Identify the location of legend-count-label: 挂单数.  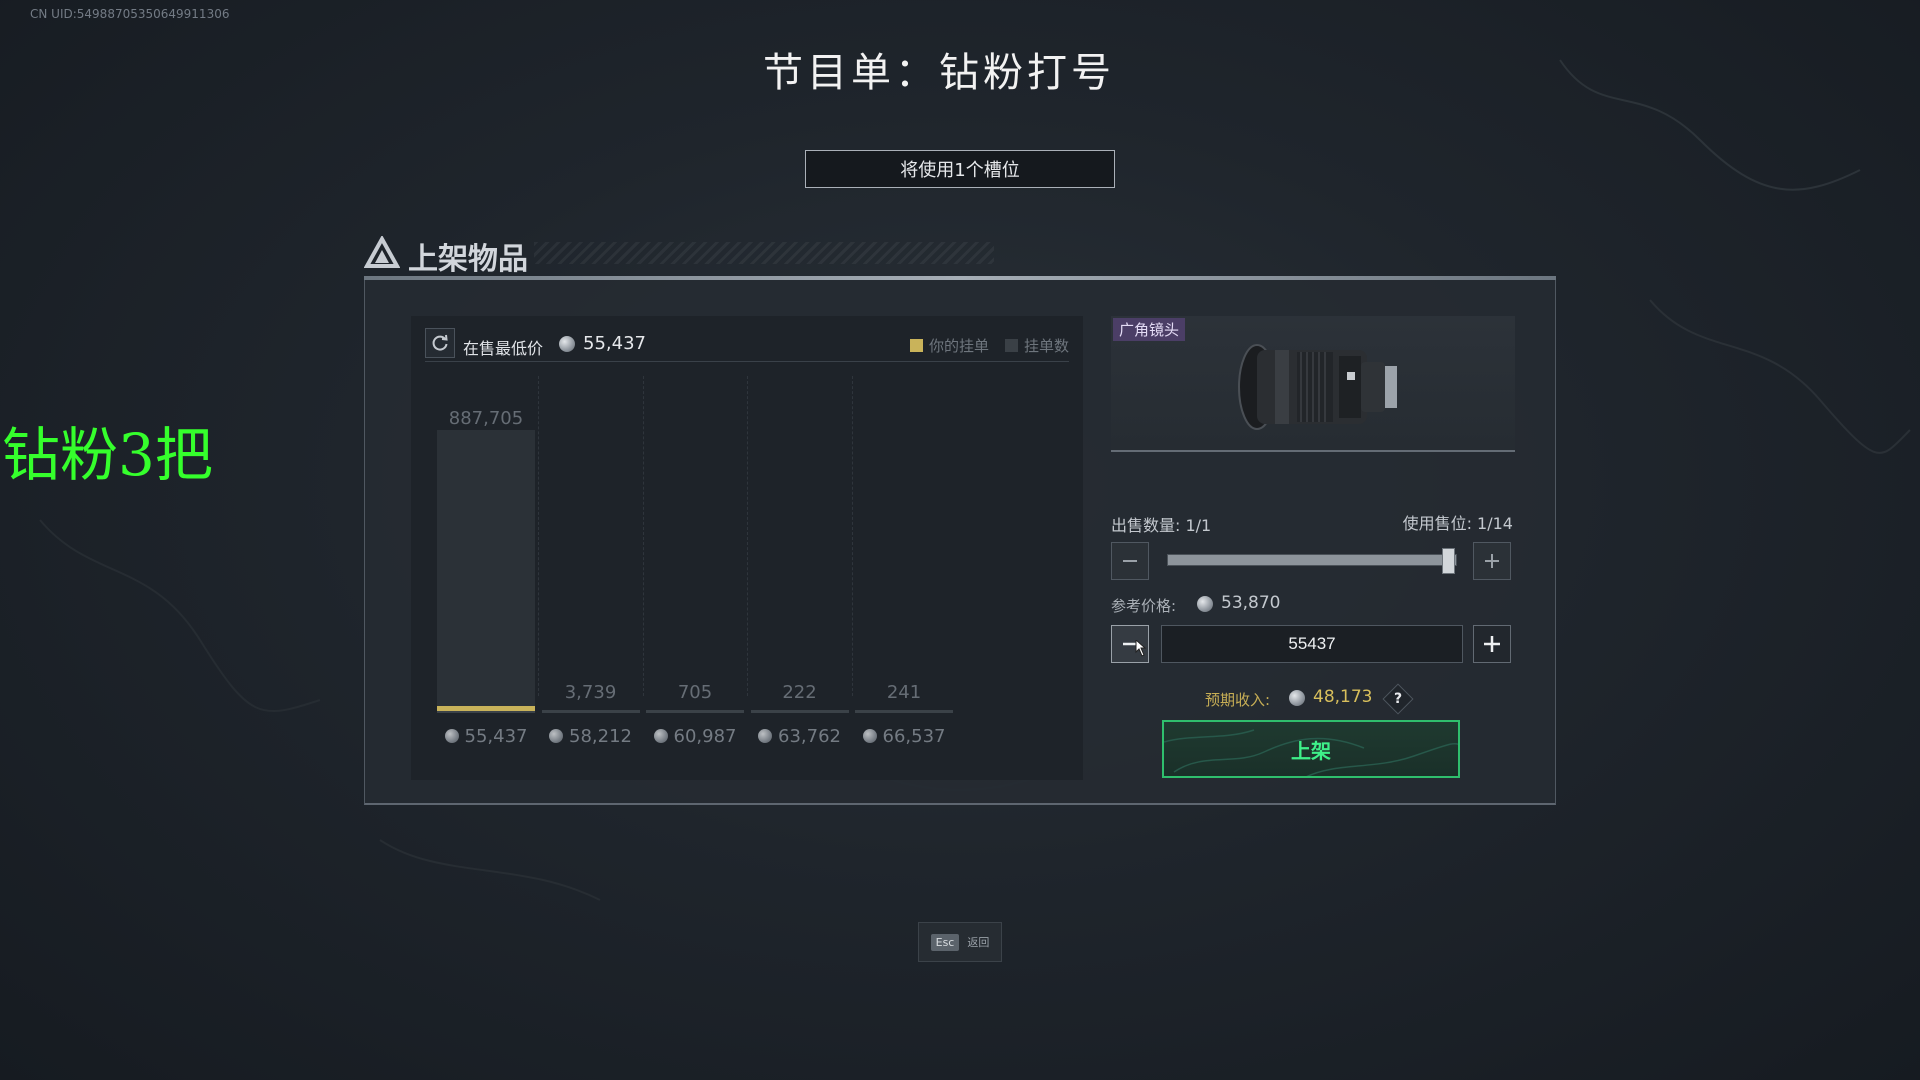
(1046, 346).